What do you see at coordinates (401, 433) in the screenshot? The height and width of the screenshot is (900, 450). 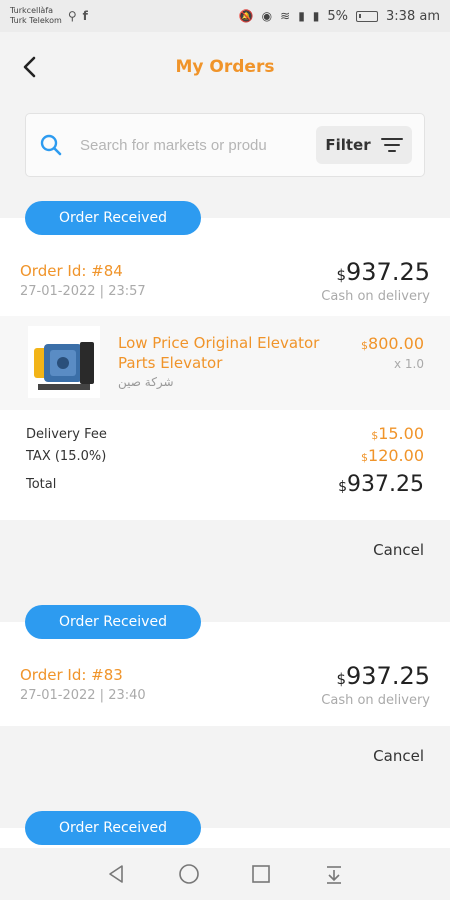 I see `delivery-fee-value: 15.00` at bounding box center [401, 433].